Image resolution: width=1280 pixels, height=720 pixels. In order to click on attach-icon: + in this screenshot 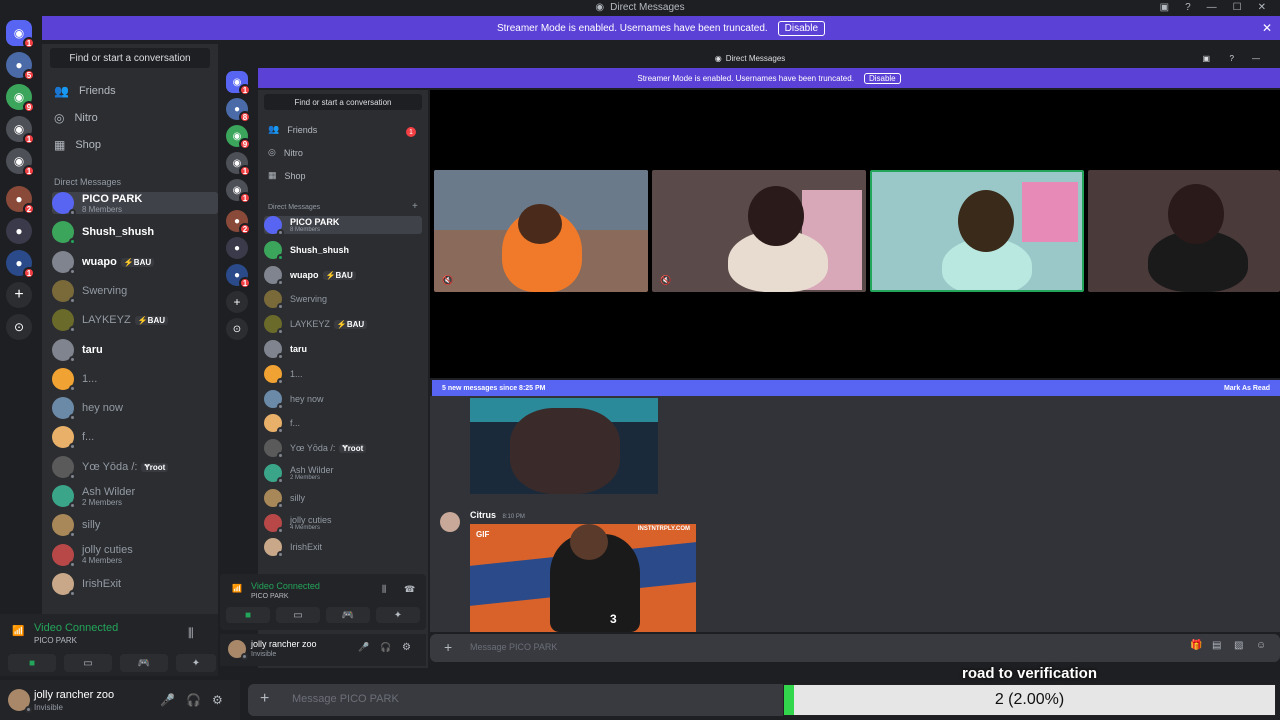, I will do `click(264, 699)`.